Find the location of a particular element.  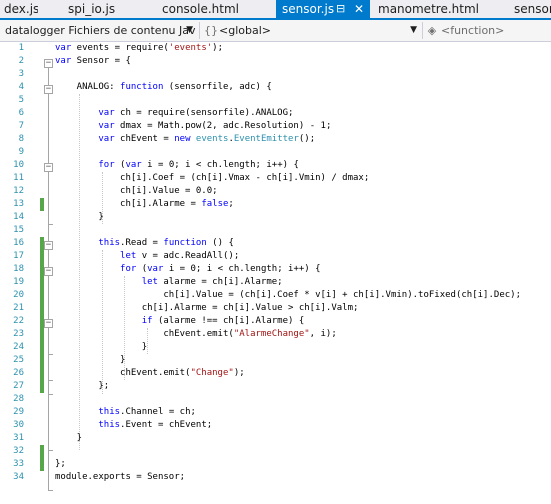

code-text: ch[i].Value = 0.0; is located at coordinates (136, 191).